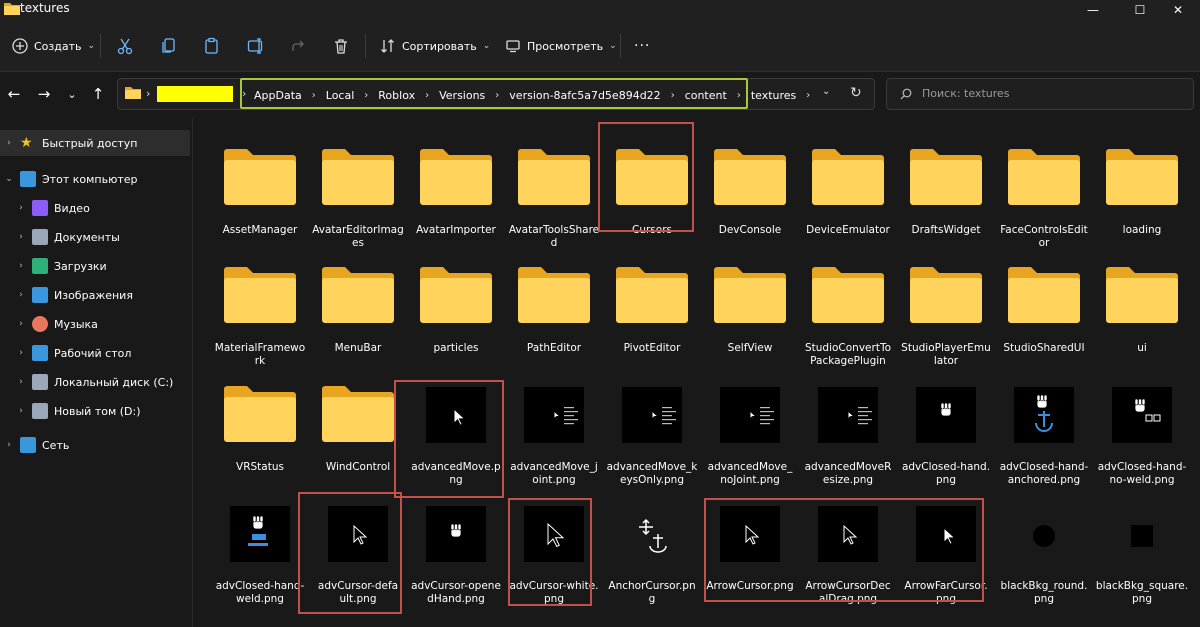  I want to click on copy-button, so click(169, 46).